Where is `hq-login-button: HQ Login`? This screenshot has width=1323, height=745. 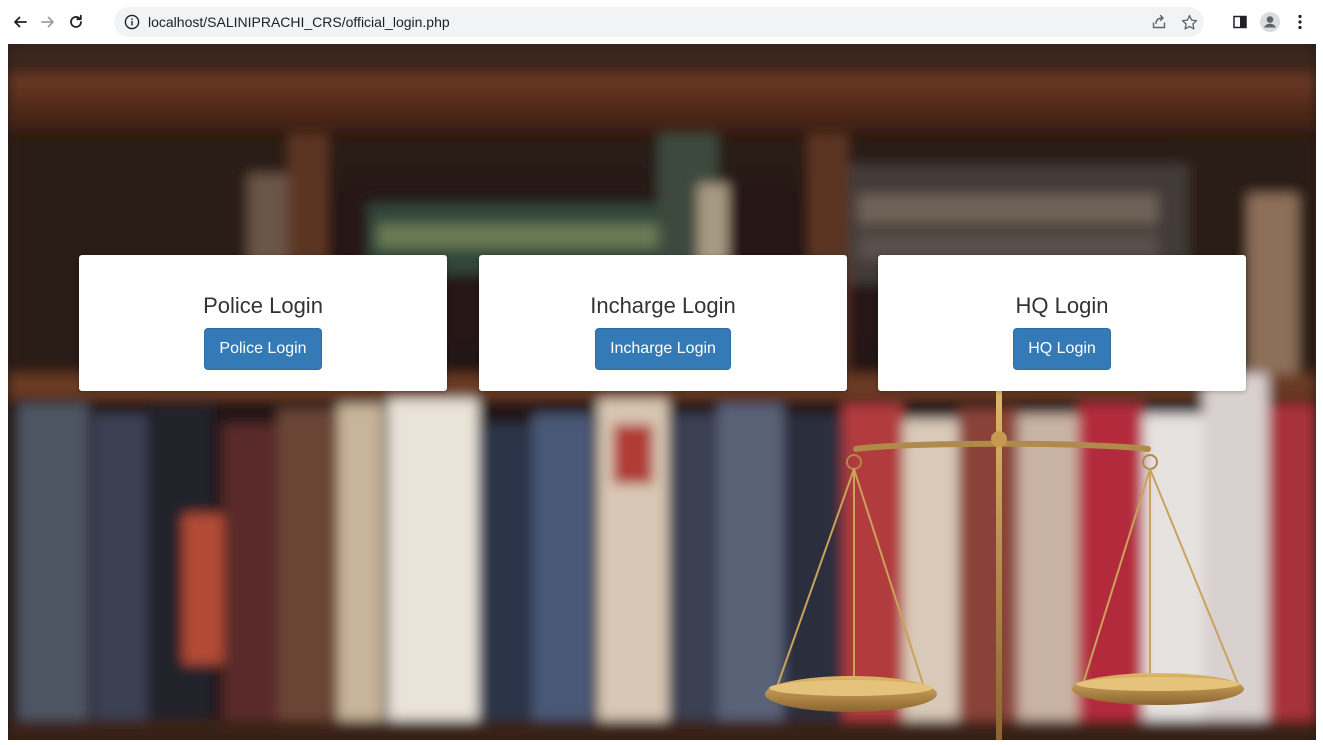
hq-login-button: HQ Login is located at coordinates (1062, 349).